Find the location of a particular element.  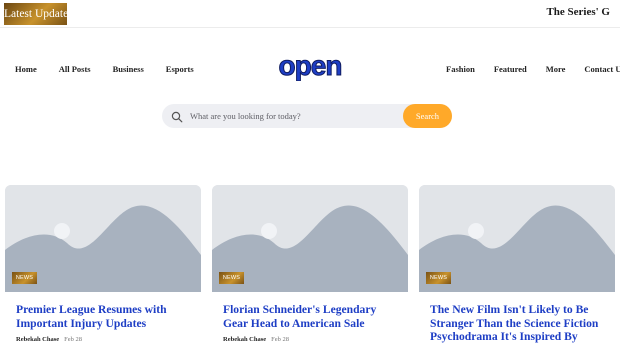

nav-more: More is located at coordinates (556, 69).